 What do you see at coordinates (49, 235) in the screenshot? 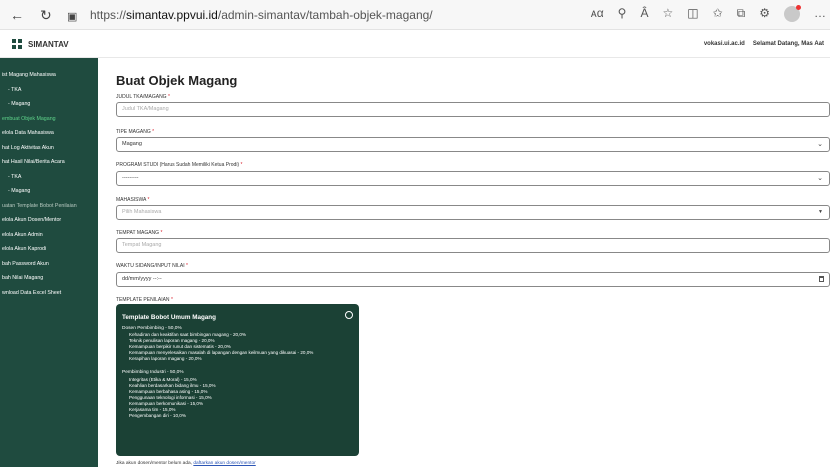
I see `sidebar-item: elola Akun Admin` at bounding box center [49, 235].